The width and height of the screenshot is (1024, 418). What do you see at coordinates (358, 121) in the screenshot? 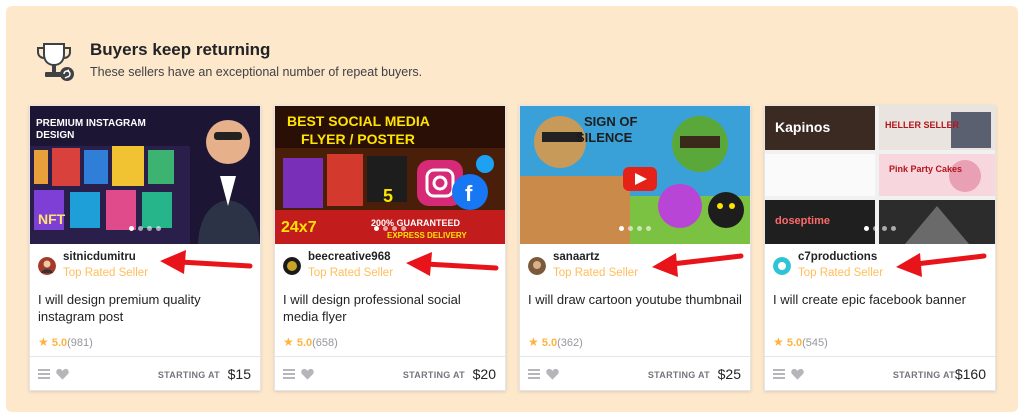
I see `thumb-caption: BEST SOCIAL MEDIA` at bounding box center [358, 121].